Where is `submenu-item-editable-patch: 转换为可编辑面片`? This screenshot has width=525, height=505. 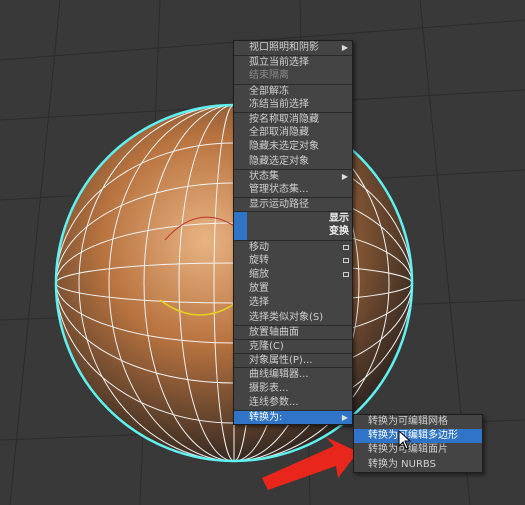
submenu-item-editable-patch: 转换为可编辑面片 is located at coordinates (418, 450).